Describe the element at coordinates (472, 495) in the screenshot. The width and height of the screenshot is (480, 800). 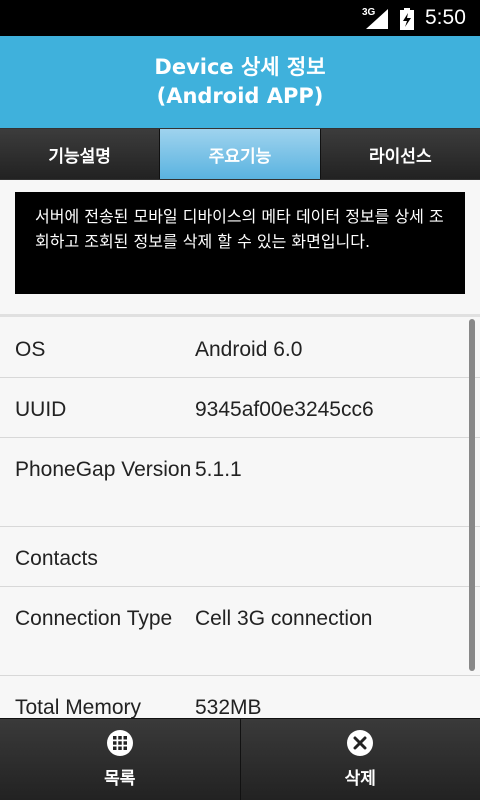
I see `scrollbar` at that location.